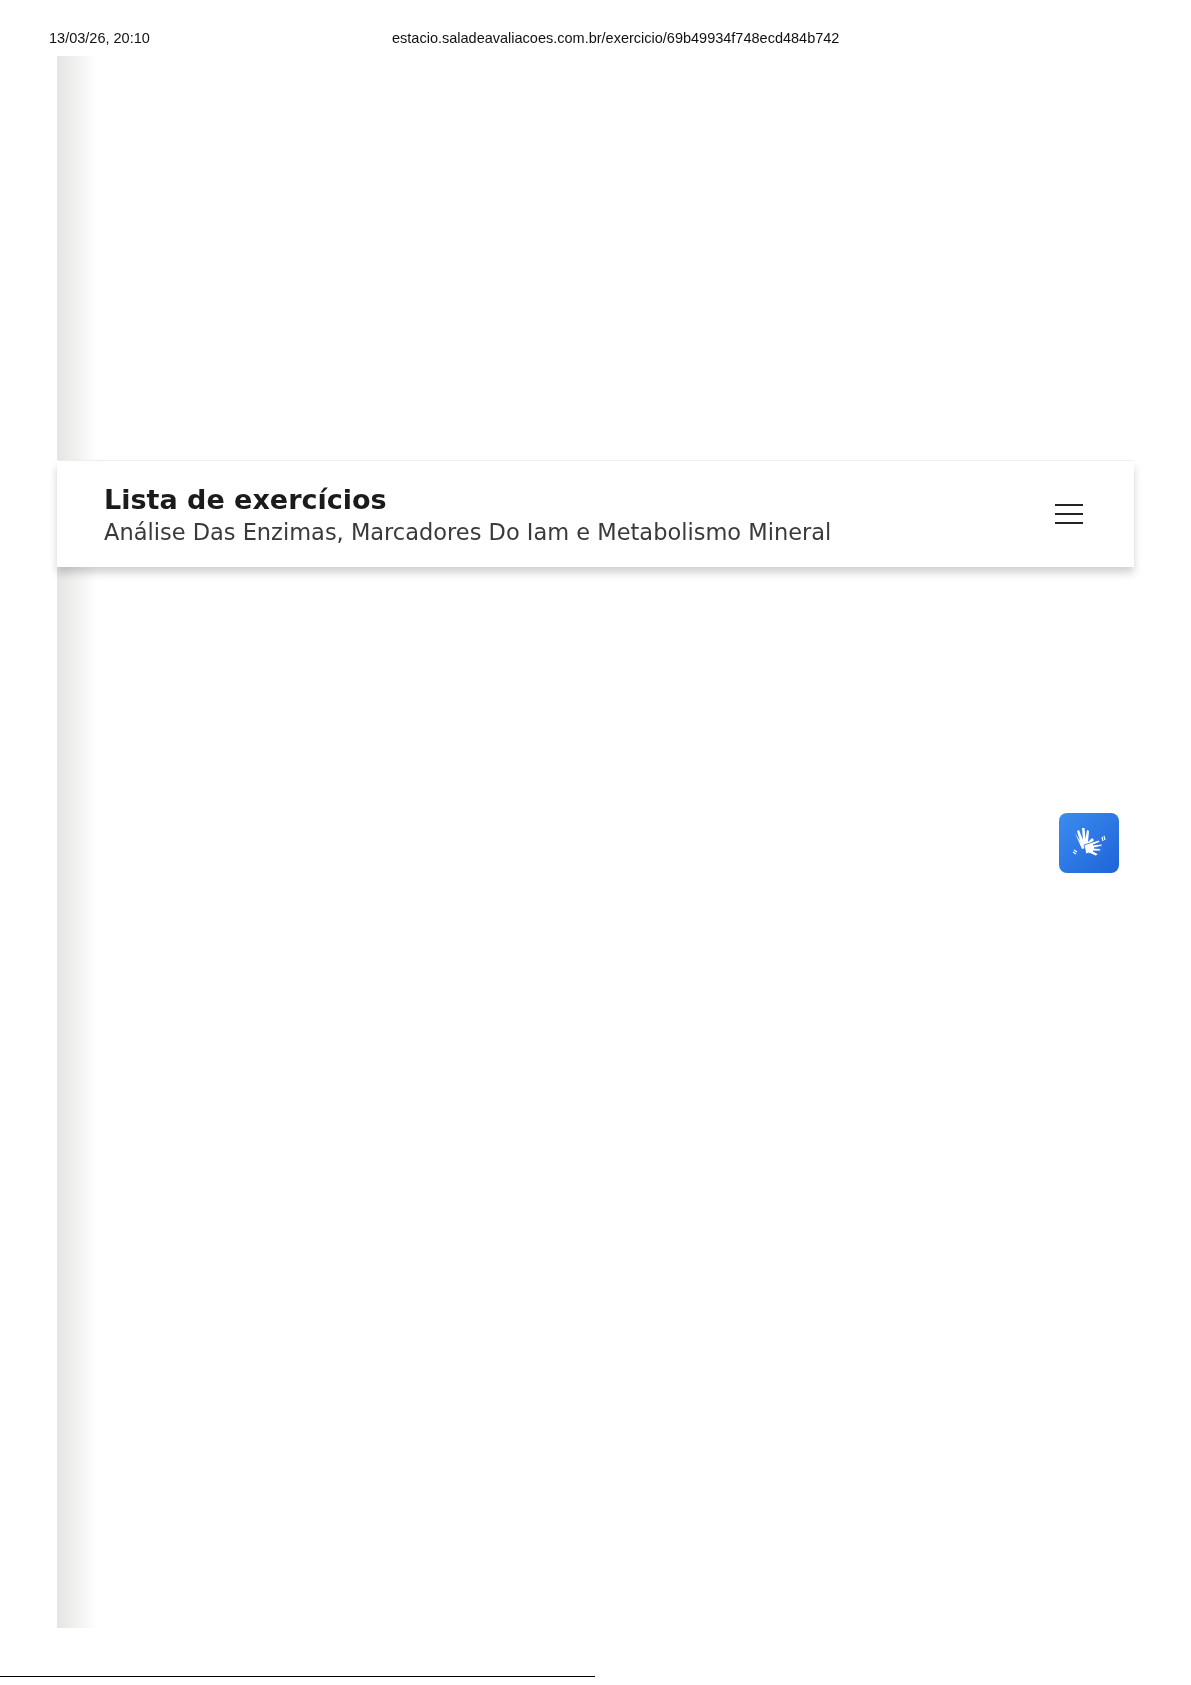 This screenshot has height=1685, width=1191. What do you see at coordinates (616, 38) in the screenshot?
I see `page-url: estacio.saladeavaliacoes.com.br/exercicio/69b49934f748ecd484b742` at bounding box center [616, 38].